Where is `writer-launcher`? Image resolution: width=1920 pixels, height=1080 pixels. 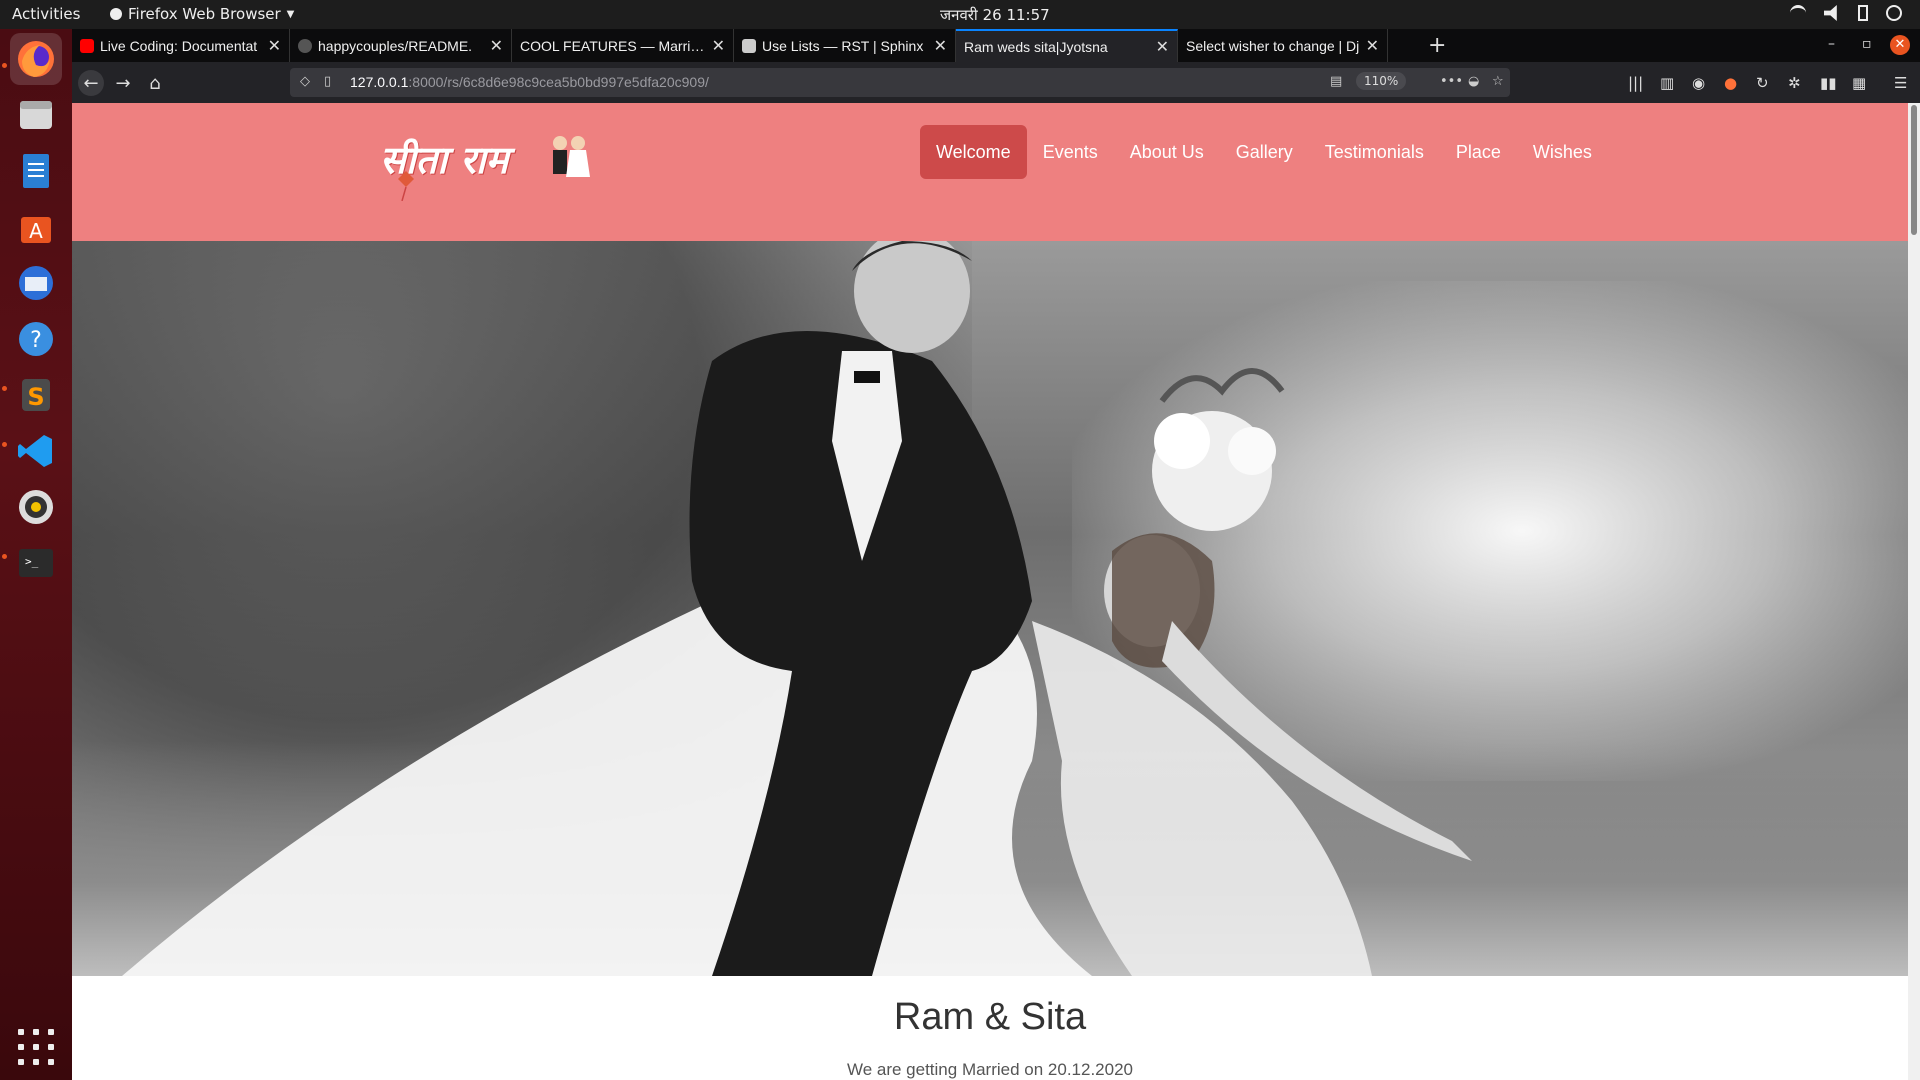
writer-launcher is located at coordinates (36, 171).